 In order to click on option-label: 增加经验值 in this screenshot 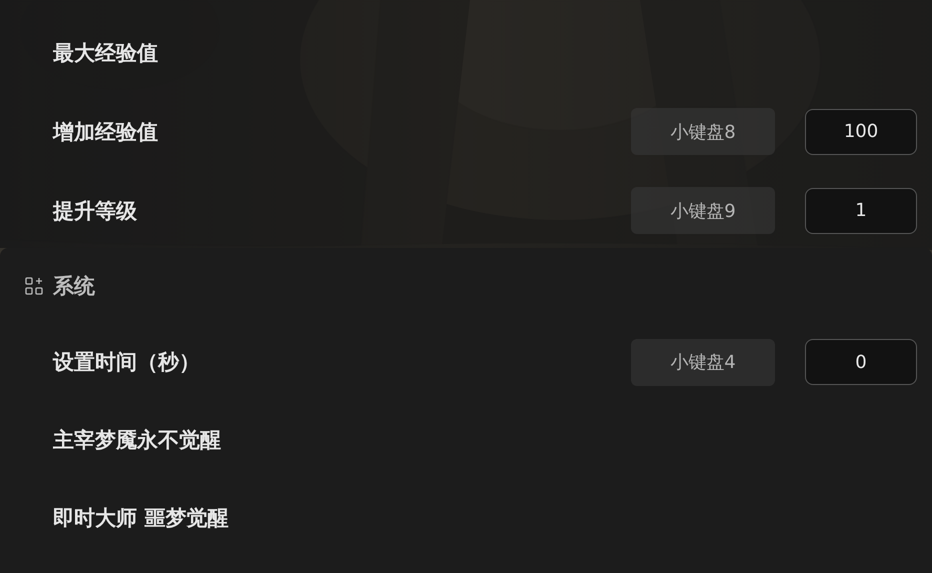, I will do `click(106, 132)`.